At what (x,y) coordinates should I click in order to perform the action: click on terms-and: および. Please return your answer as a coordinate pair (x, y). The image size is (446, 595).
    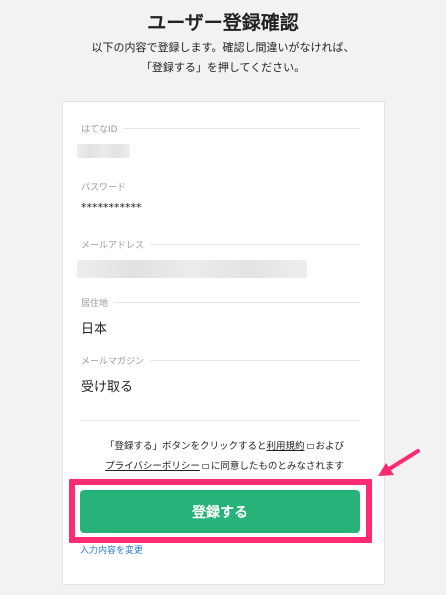
    Looking at the image, I should click on (330, 446).